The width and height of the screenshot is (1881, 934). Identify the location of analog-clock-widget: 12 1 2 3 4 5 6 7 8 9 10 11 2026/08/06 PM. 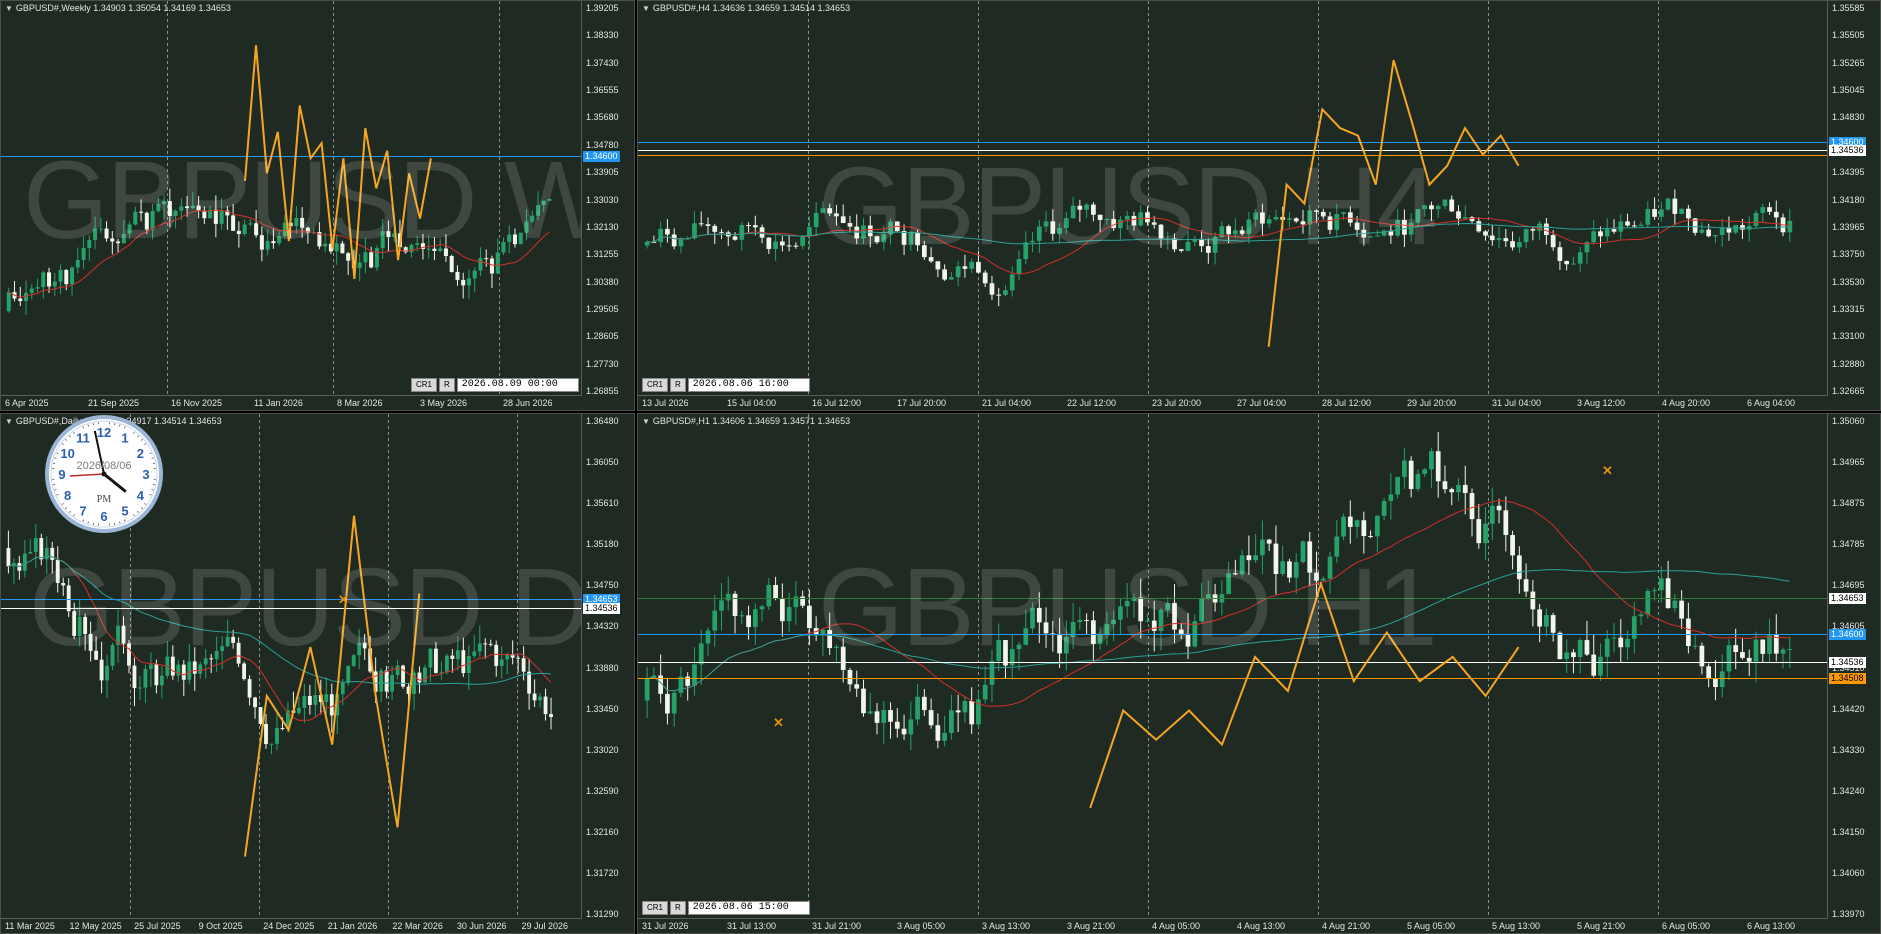
(104, 474).